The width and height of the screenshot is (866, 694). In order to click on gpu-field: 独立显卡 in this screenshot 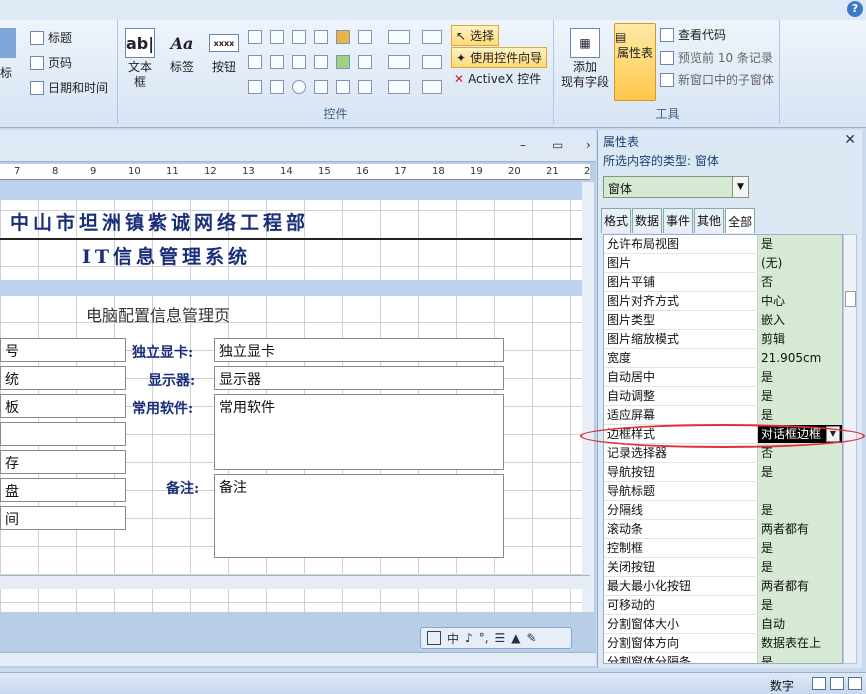, I will do `click(359, 350)`.